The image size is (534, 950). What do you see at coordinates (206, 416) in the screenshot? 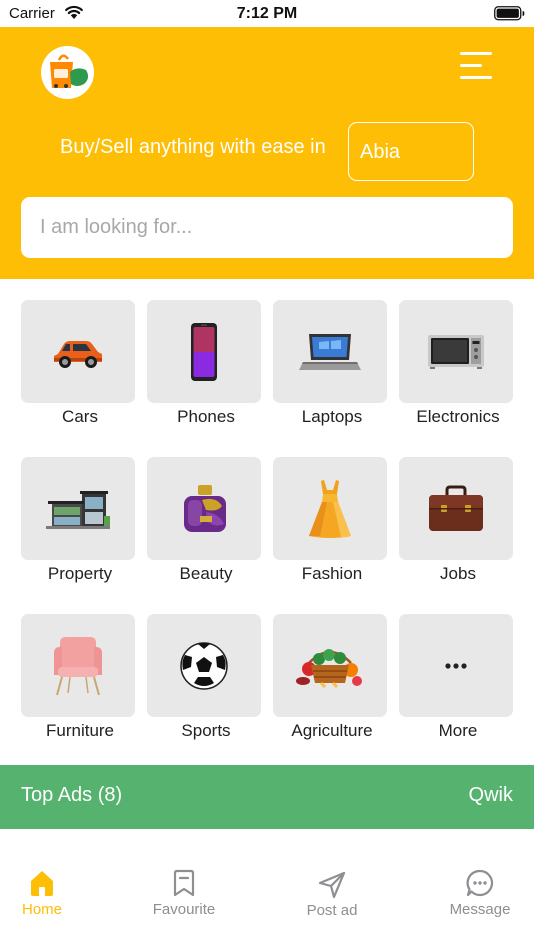
I see `category-label: Phones` at bounding box center [206, 416].